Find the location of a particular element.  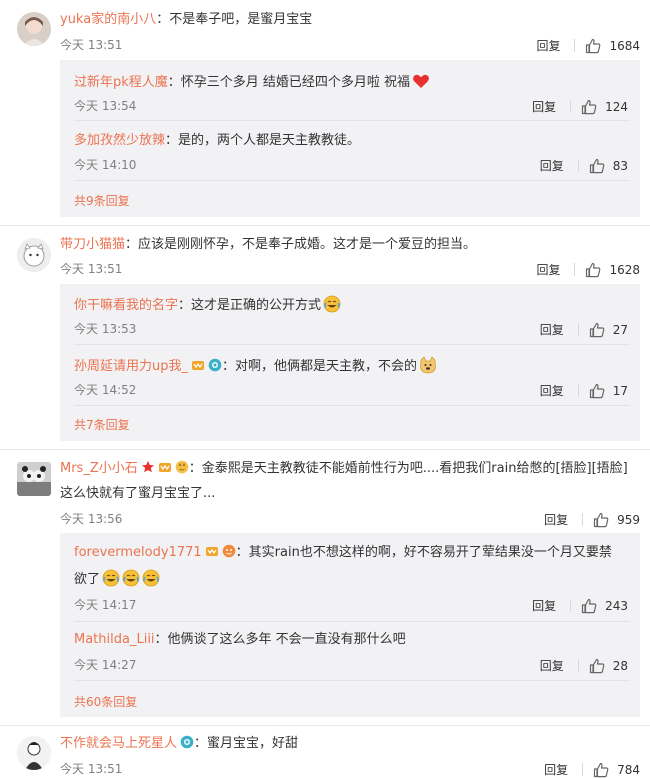

like-count: 27 is located at coordinates (620, 329).